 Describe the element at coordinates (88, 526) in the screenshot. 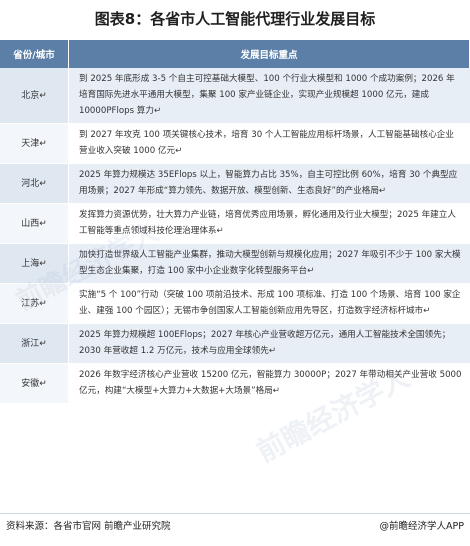

I see `source-note: 资料来源：各省市官网 前瞻产业研究院` at that location.